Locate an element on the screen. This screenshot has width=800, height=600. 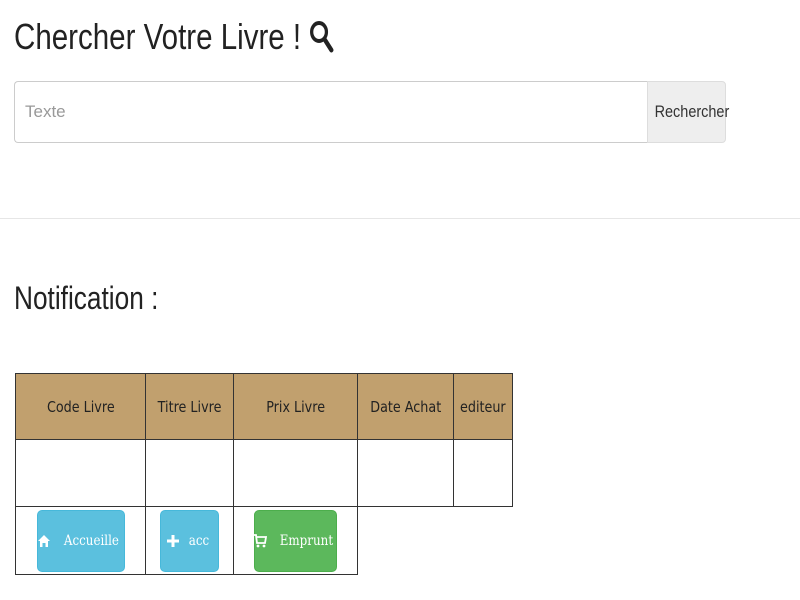
action-cell-home: Accueille is located at coordinates (80, 540).